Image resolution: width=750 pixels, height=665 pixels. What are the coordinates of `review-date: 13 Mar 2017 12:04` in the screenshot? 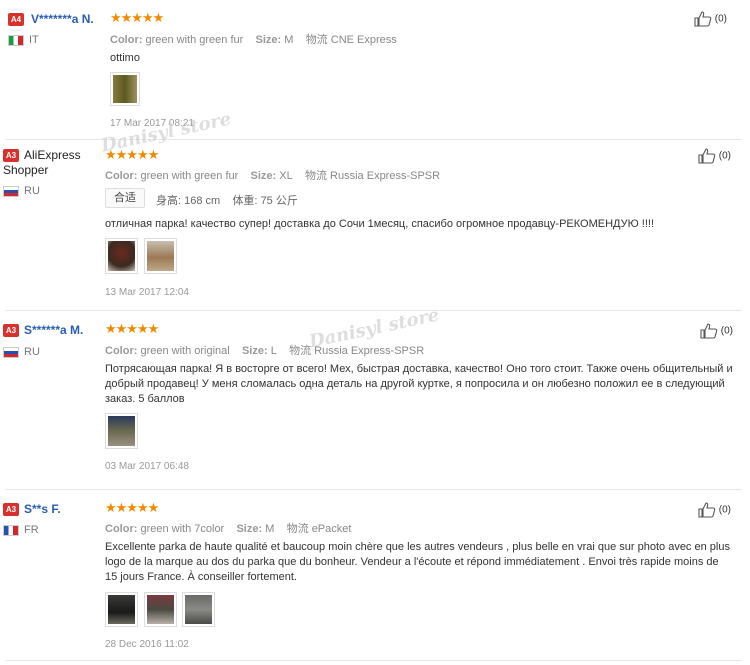 It's located at (147, 292).